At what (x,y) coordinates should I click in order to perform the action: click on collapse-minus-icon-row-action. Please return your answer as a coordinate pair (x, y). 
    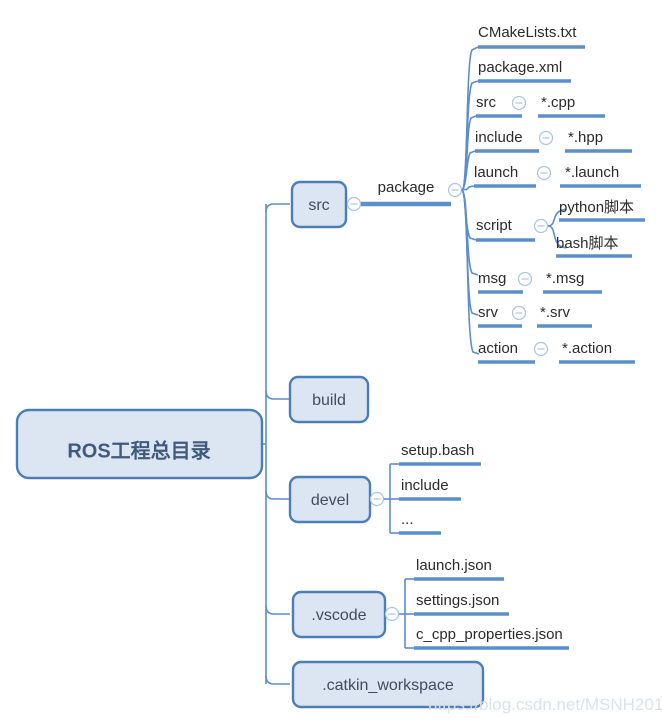
    Looking at the image, I should click on (541, 349).